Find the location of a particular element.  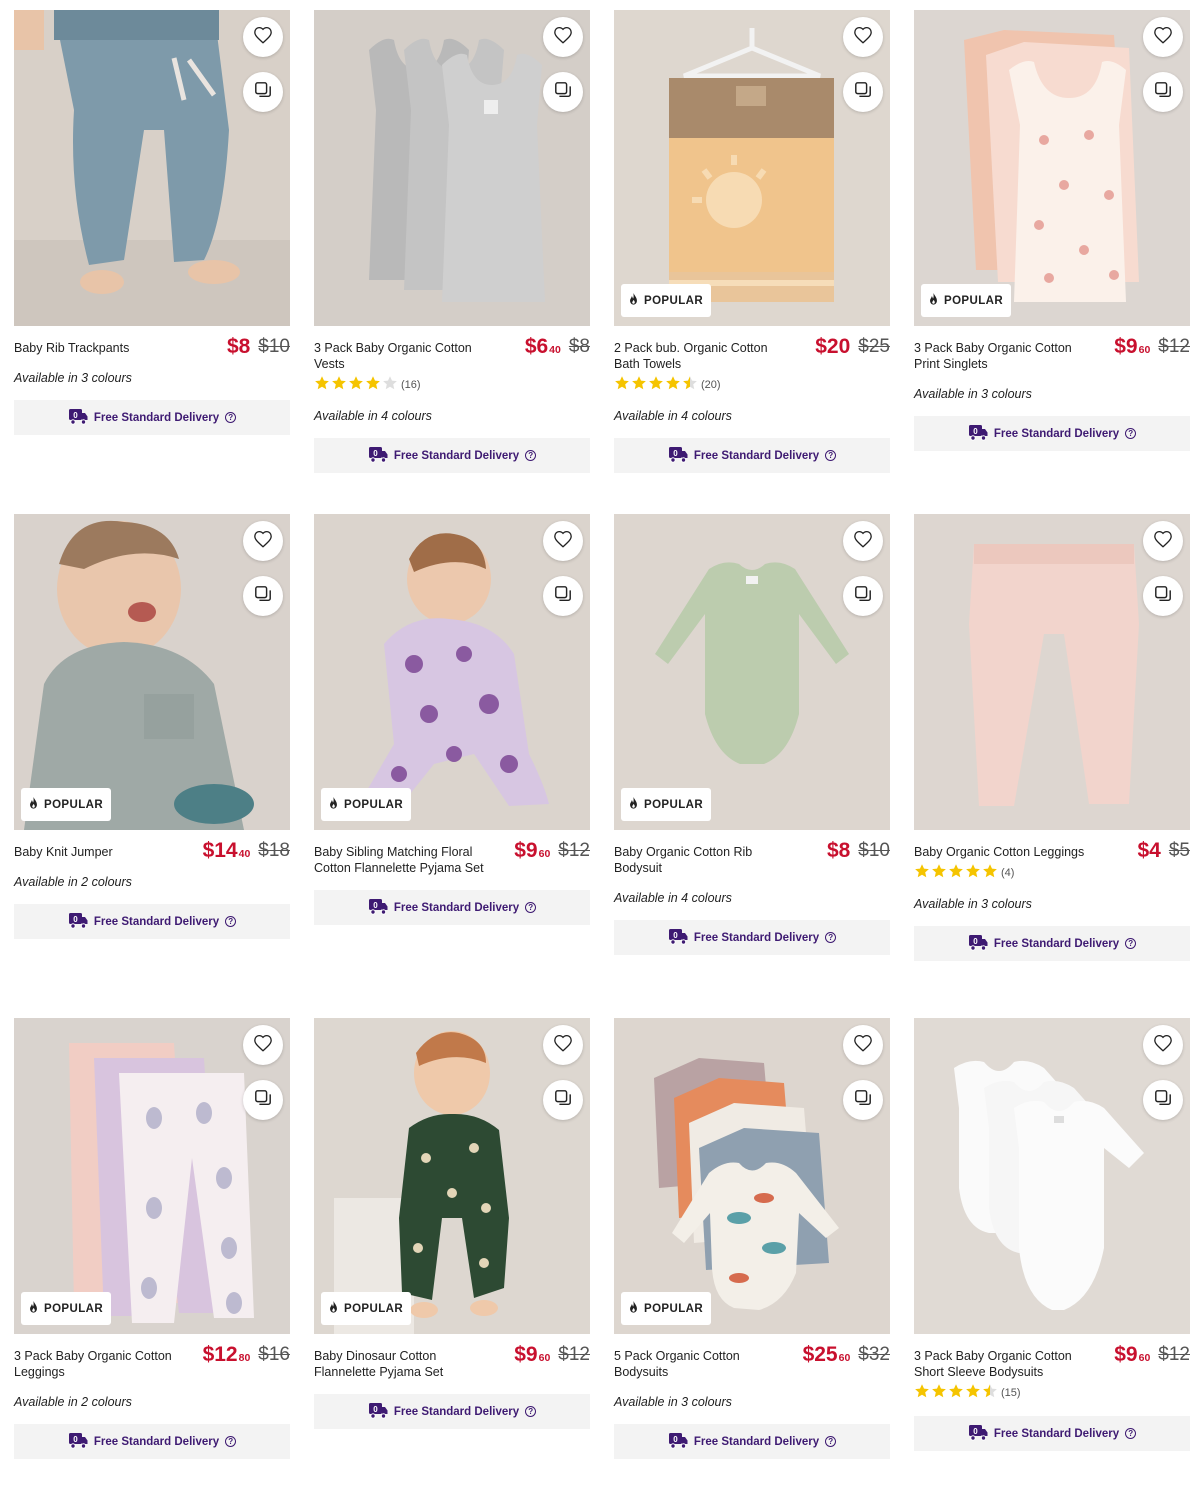

rating: (15) is located at coordinates (1052, 1392).